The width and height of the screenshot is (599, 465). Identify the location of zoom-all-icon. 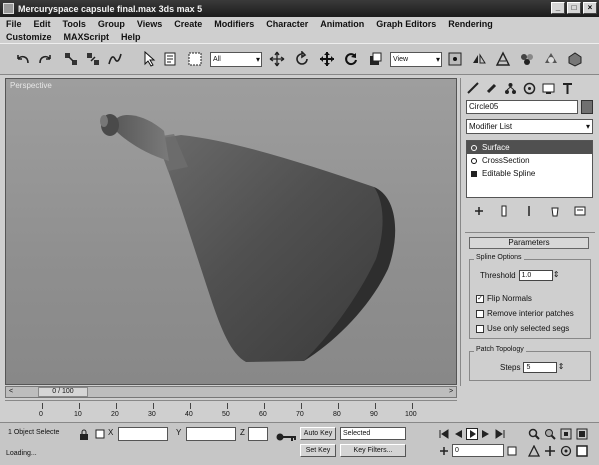
(550, 434).